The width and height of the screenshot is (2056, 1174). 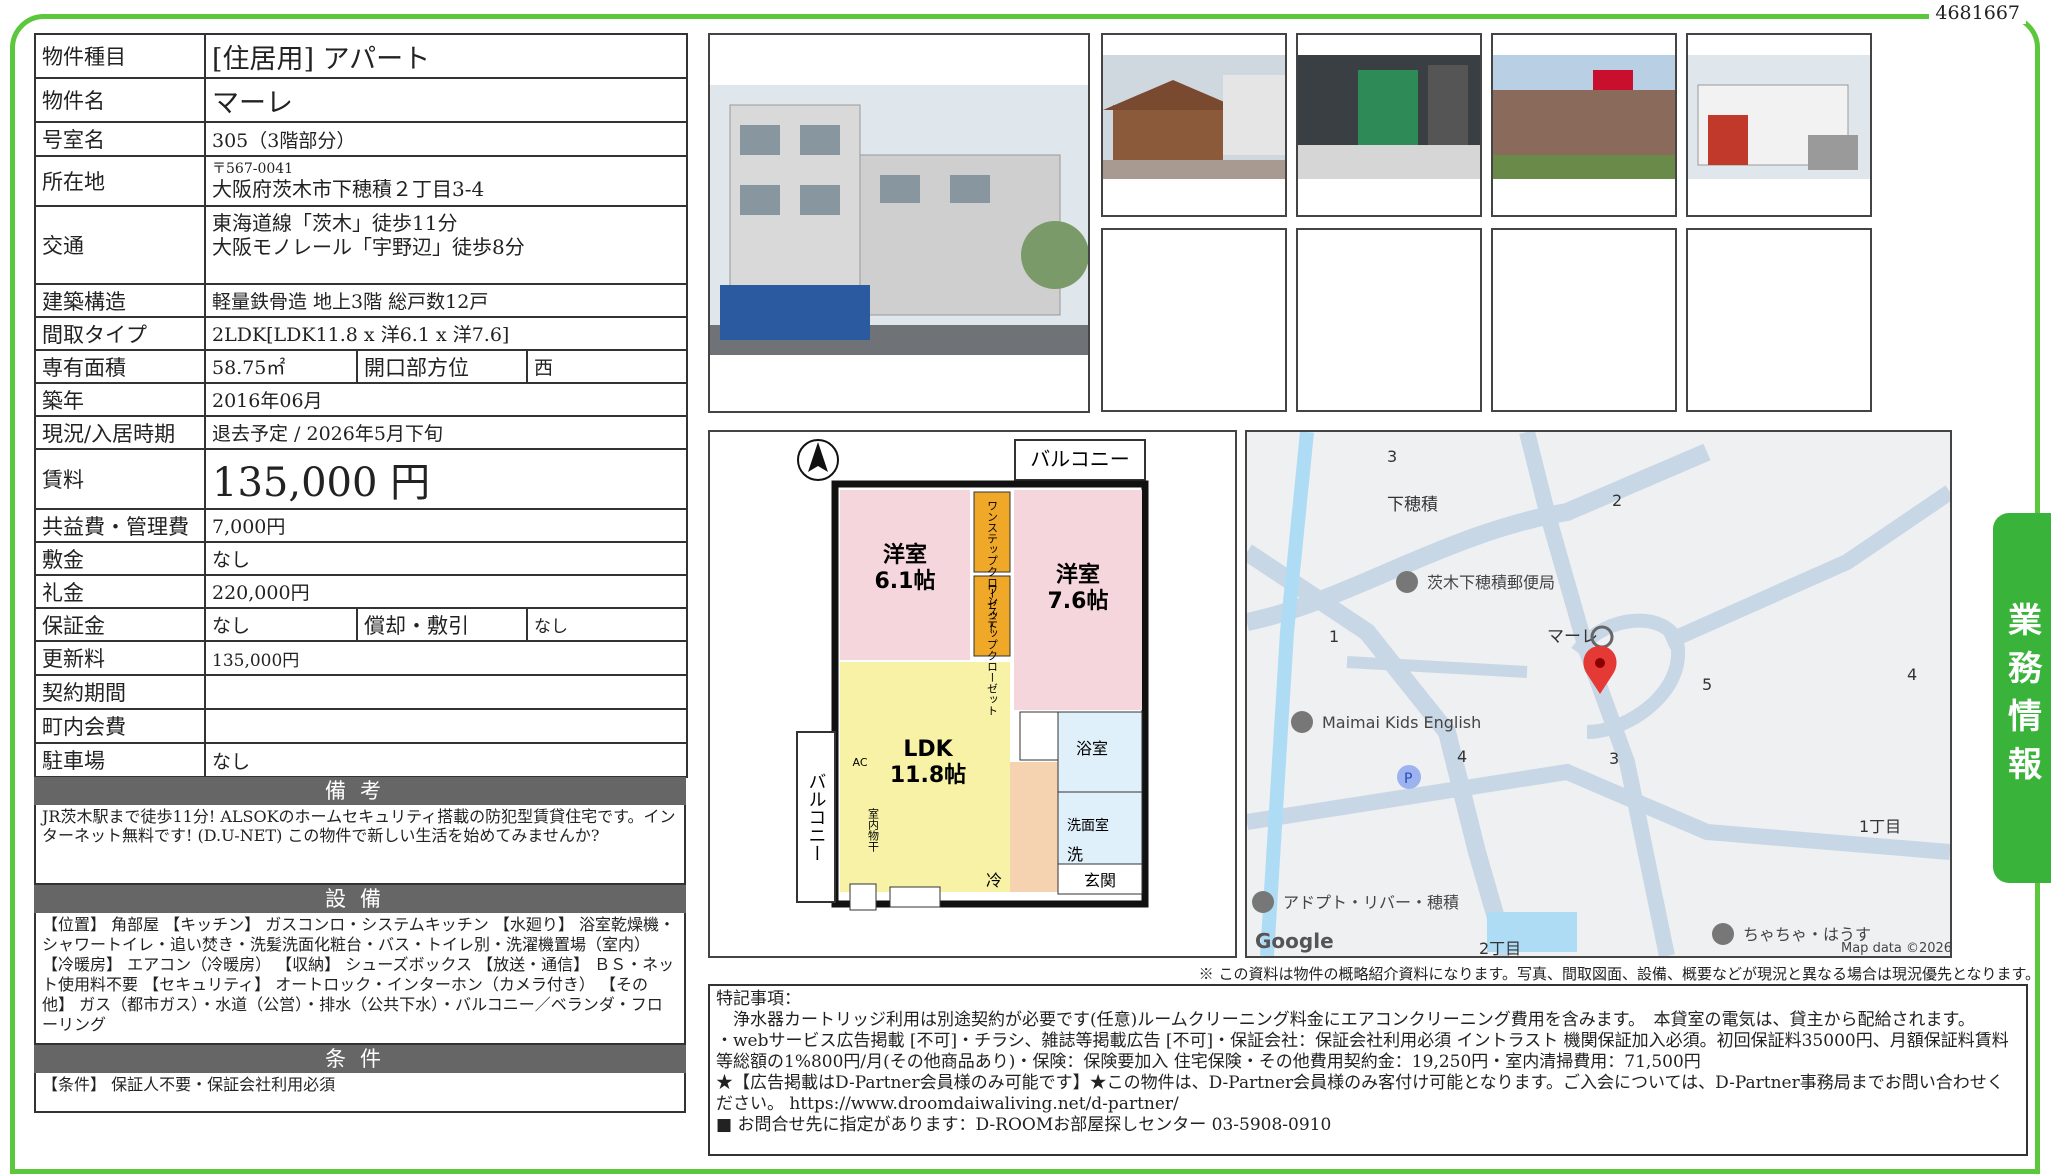 What do you see at coordinates (1088, 825) in the screenshot?
I see `washroom-label: 洗面室` at bounding box center [1088, 825].